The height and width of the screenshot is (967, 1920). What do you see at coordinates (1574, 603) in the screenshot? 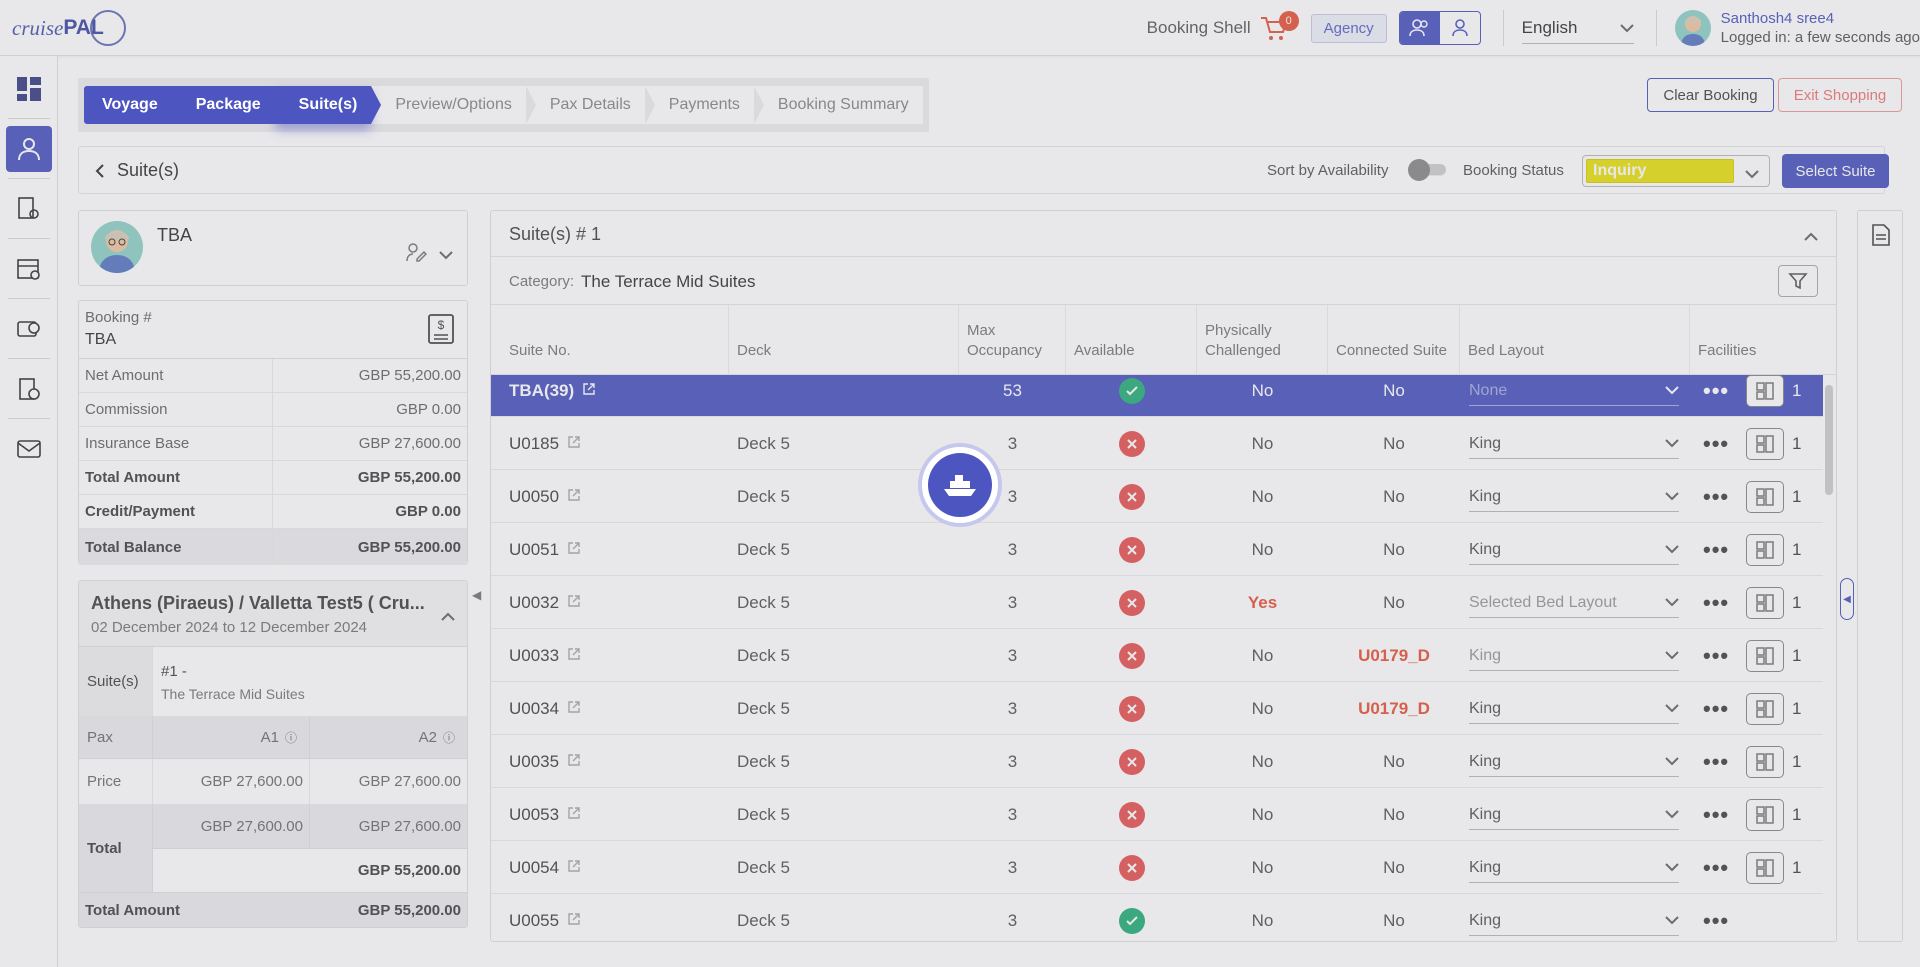
I see `bed-layout-select: Selected Bed Layout` at bounding box center [1574, 603].